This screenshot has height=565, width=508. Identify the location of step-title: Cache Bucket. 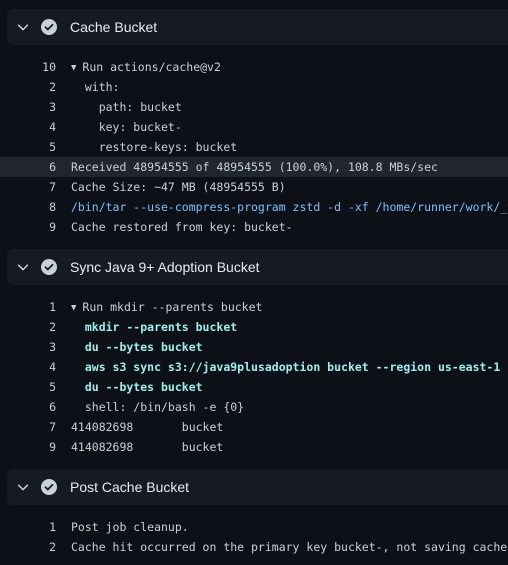
(114, 27).